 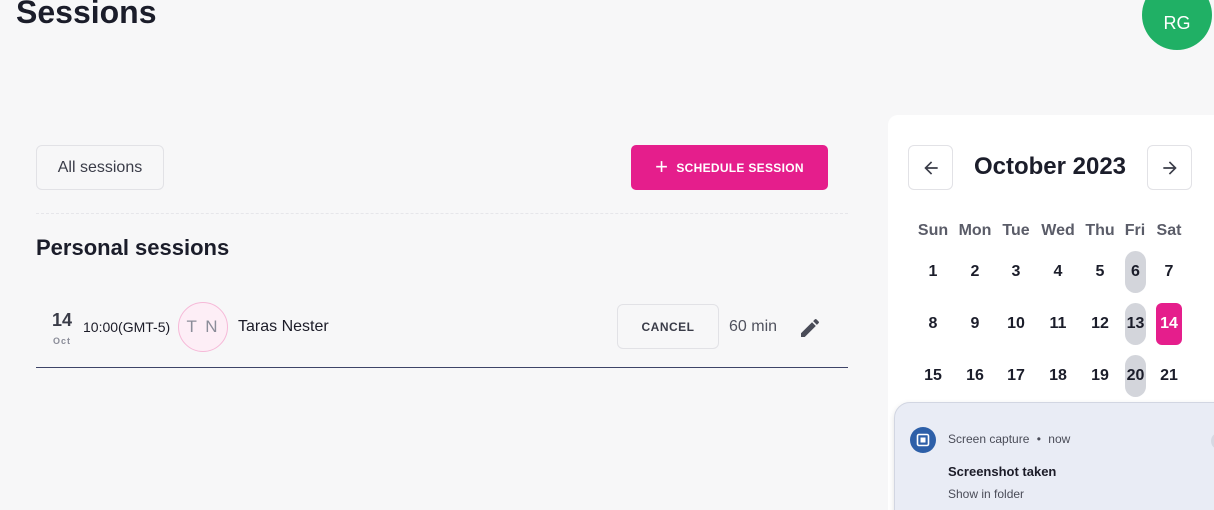 What do you see at coordinates (1169, 230) in the screenshot?
I see `weekday-sat: Sat` at bounding box center [1169, 230].